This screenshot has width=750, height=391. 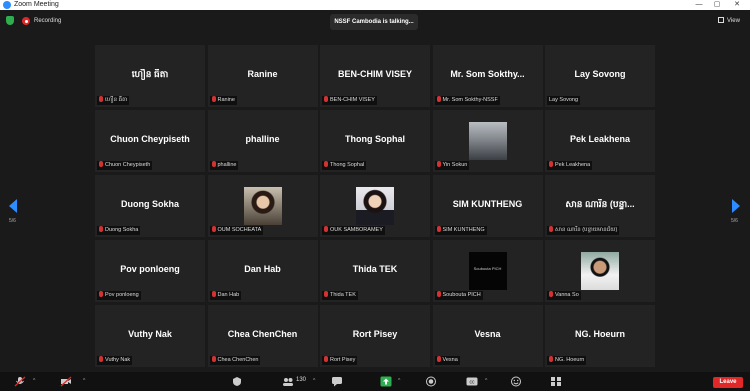 I want to click on participant-tile: Mr. Som Sokthy... Mr. Som Sokthy-NSSF, so click(x=487, y=76).